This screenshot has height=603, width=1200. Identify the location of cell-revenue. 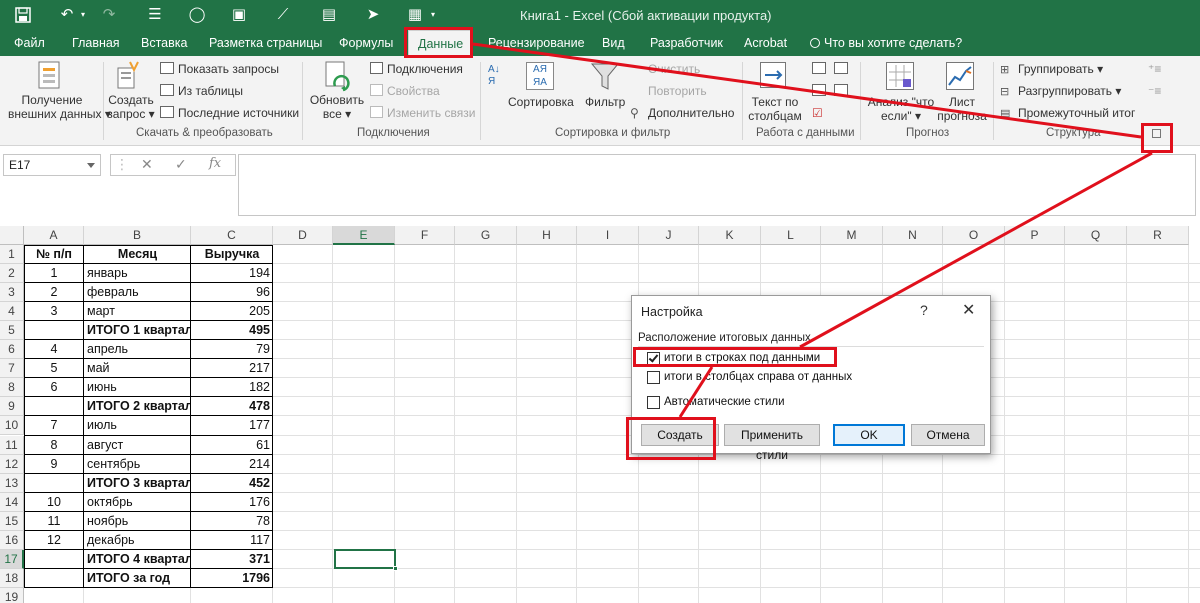
(232, 595).